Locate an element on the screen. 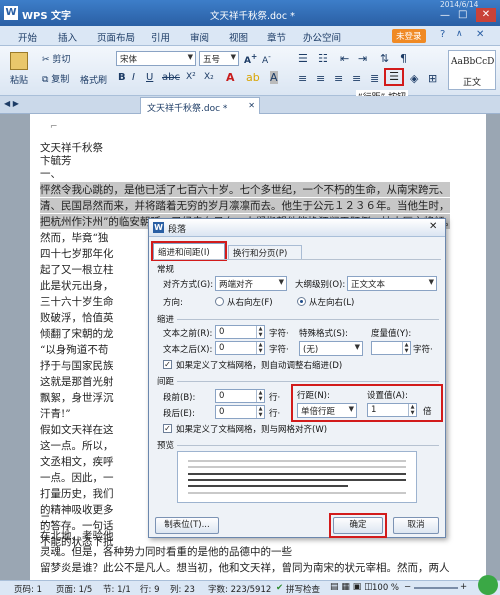 The image size is (500, 595). app-name: WPS 文字 is located at coordinates (46, 14).